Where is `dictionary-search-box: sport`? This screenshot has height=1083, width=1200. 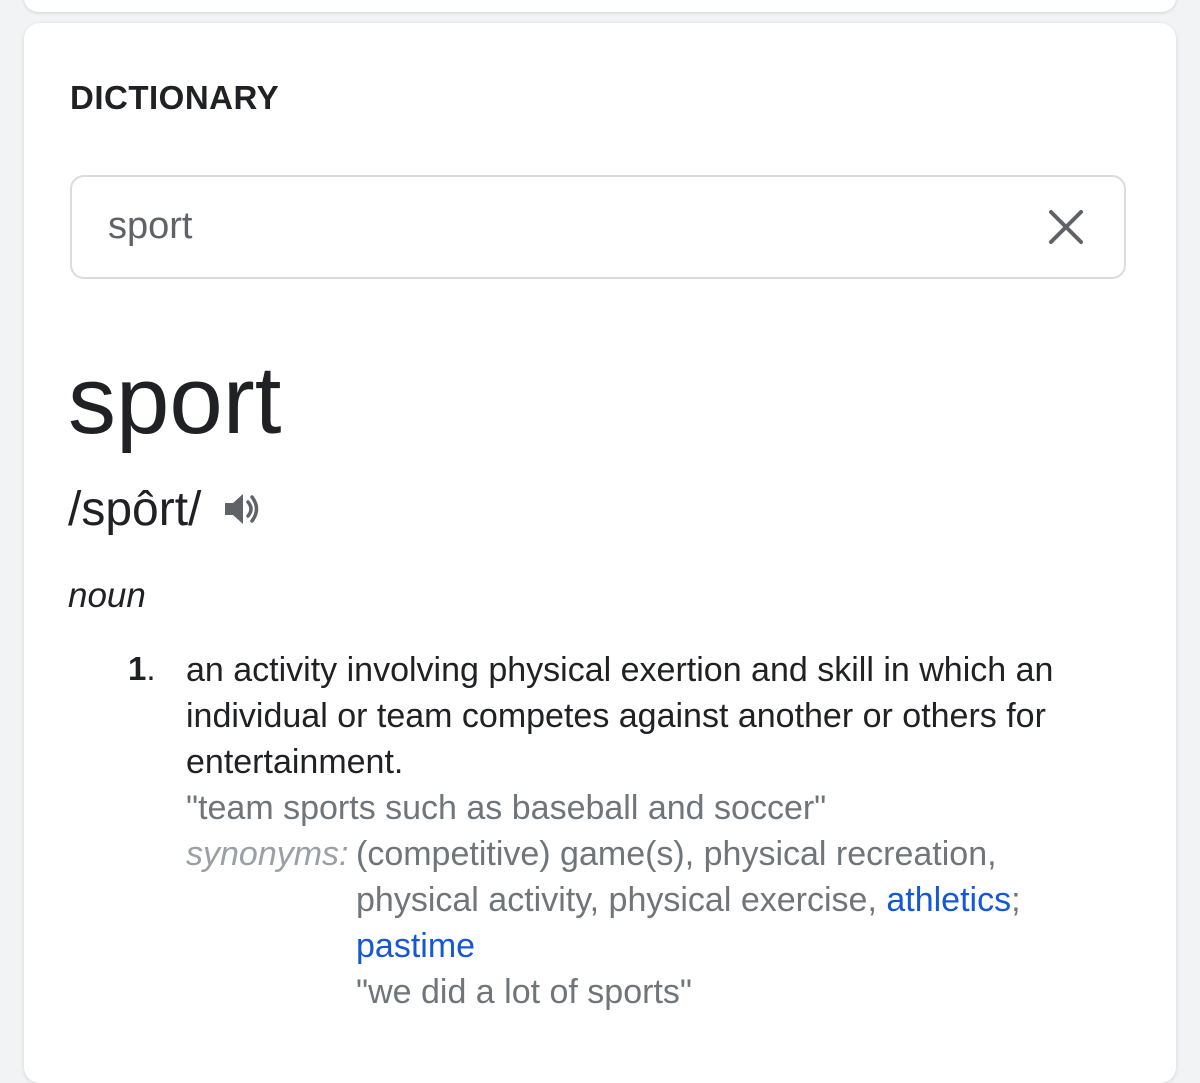 dictionary-search-box: sport is located at coordinates (598, 227).